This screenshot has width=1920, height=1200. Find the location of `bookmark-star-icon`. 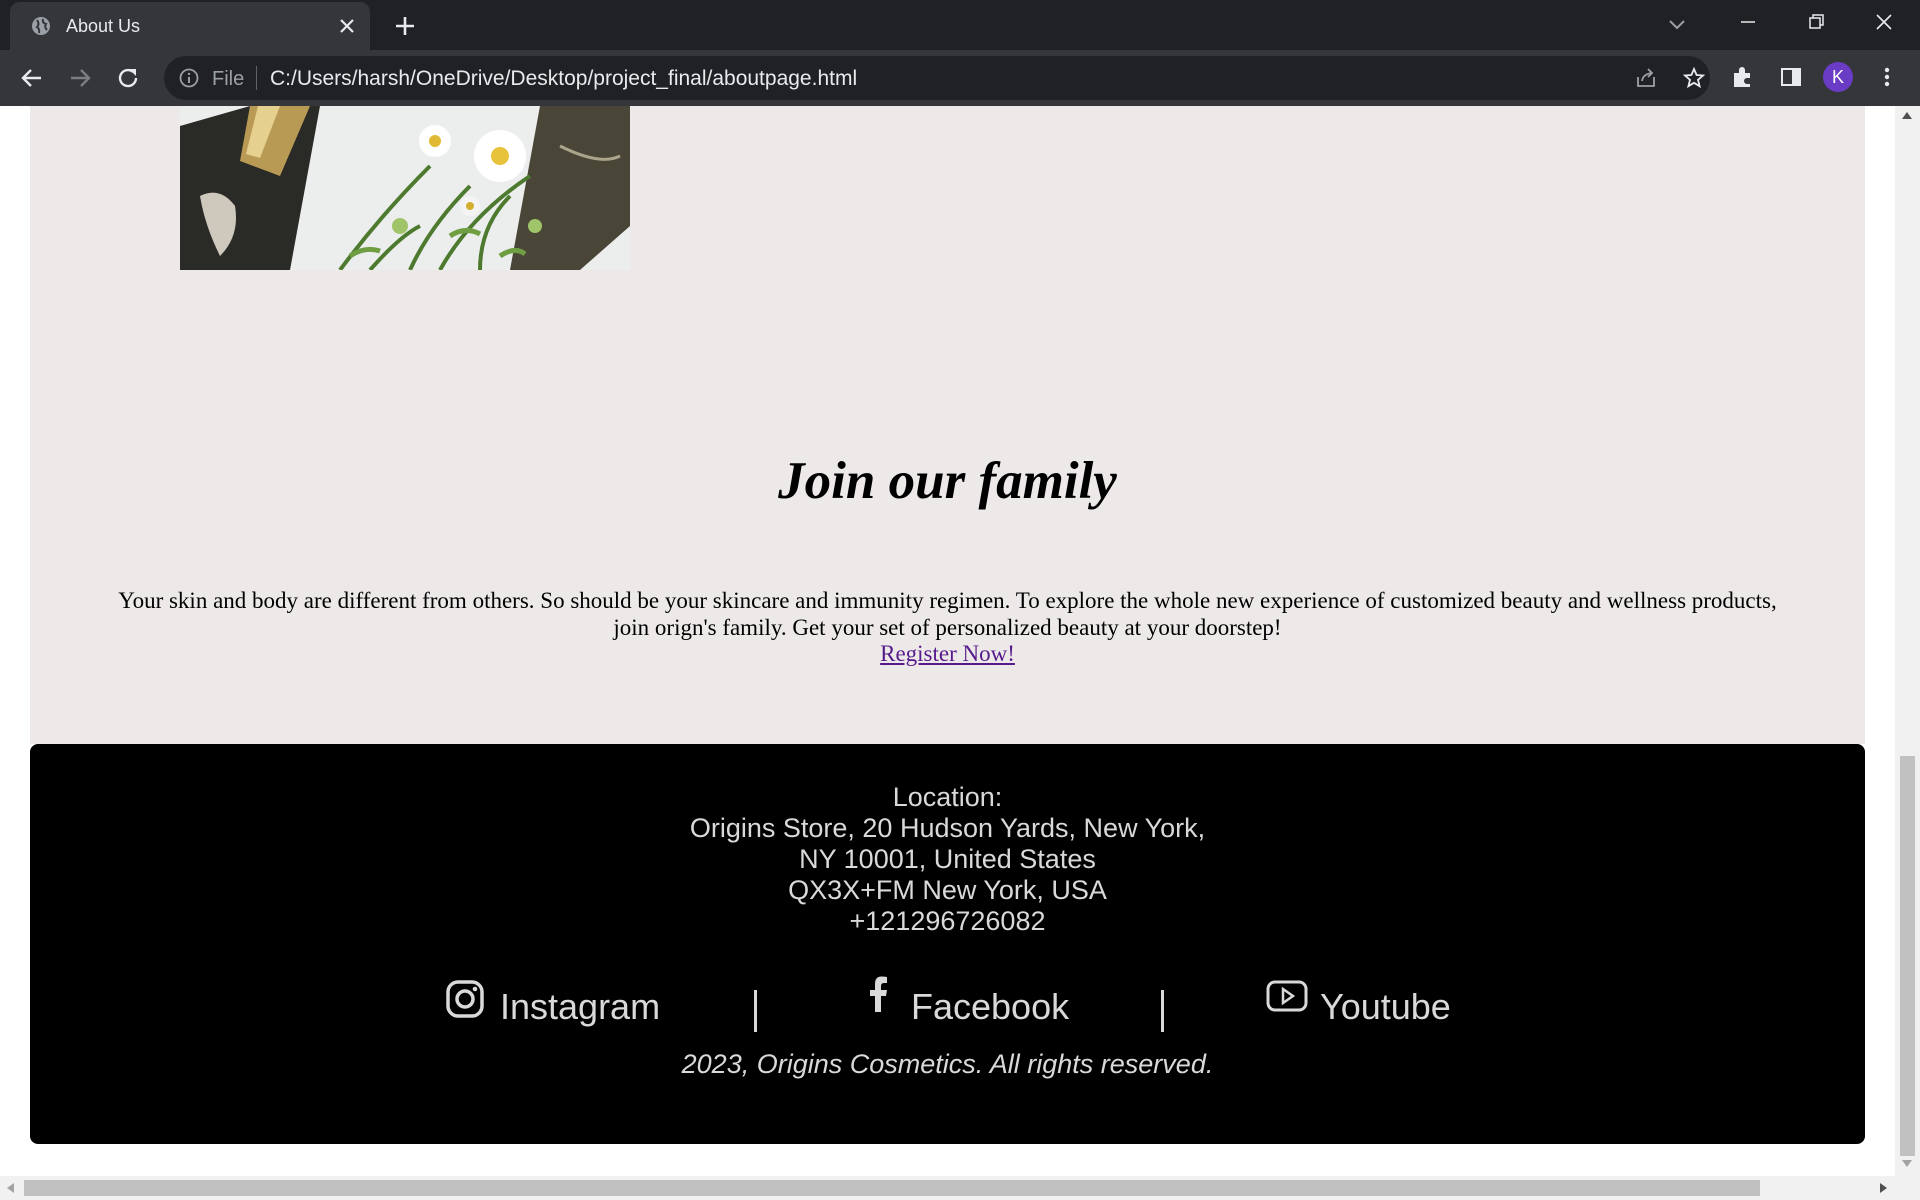

bookmark-star-icon is located at coordinates (1694, 78).